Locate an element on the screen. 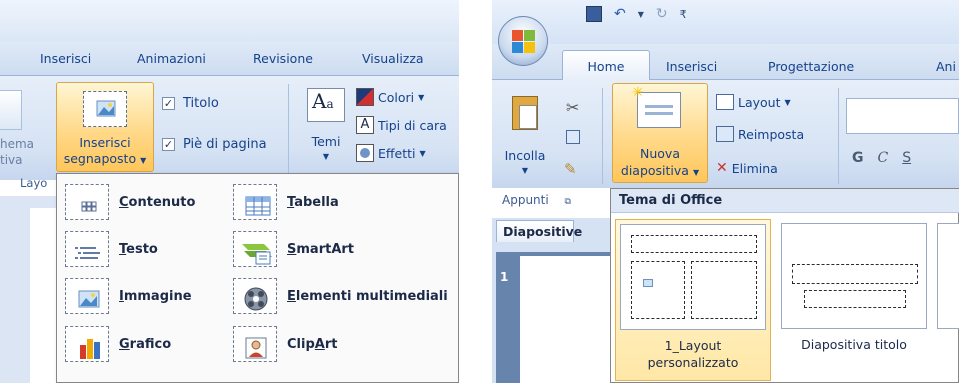 This screenshot has height=383, width=959. save-icon is located at coordinates (594, 14).